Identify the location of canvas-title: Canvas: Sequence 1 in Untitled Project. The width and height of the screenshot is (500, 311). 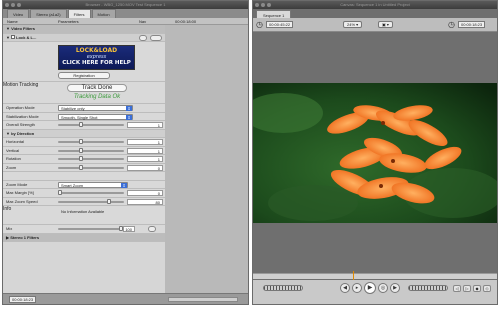
(375, 4).